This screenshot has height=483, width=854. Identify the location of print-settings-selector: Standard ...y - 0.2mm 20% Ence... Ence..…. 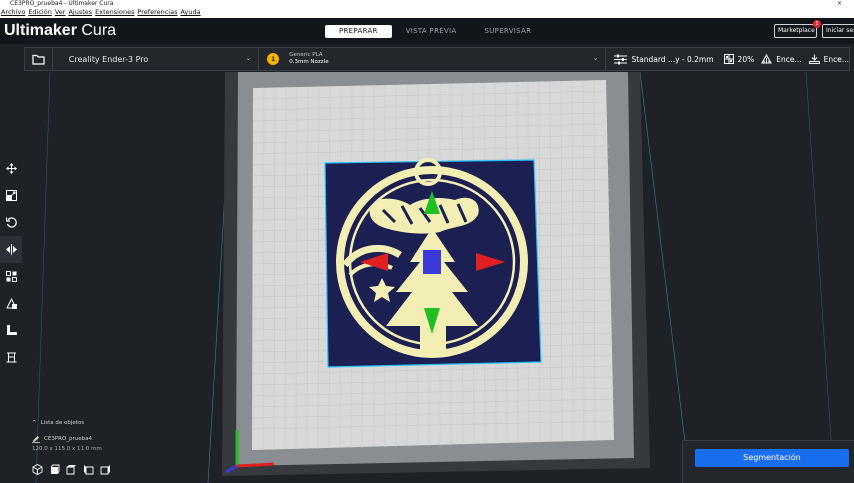
(727, 59).